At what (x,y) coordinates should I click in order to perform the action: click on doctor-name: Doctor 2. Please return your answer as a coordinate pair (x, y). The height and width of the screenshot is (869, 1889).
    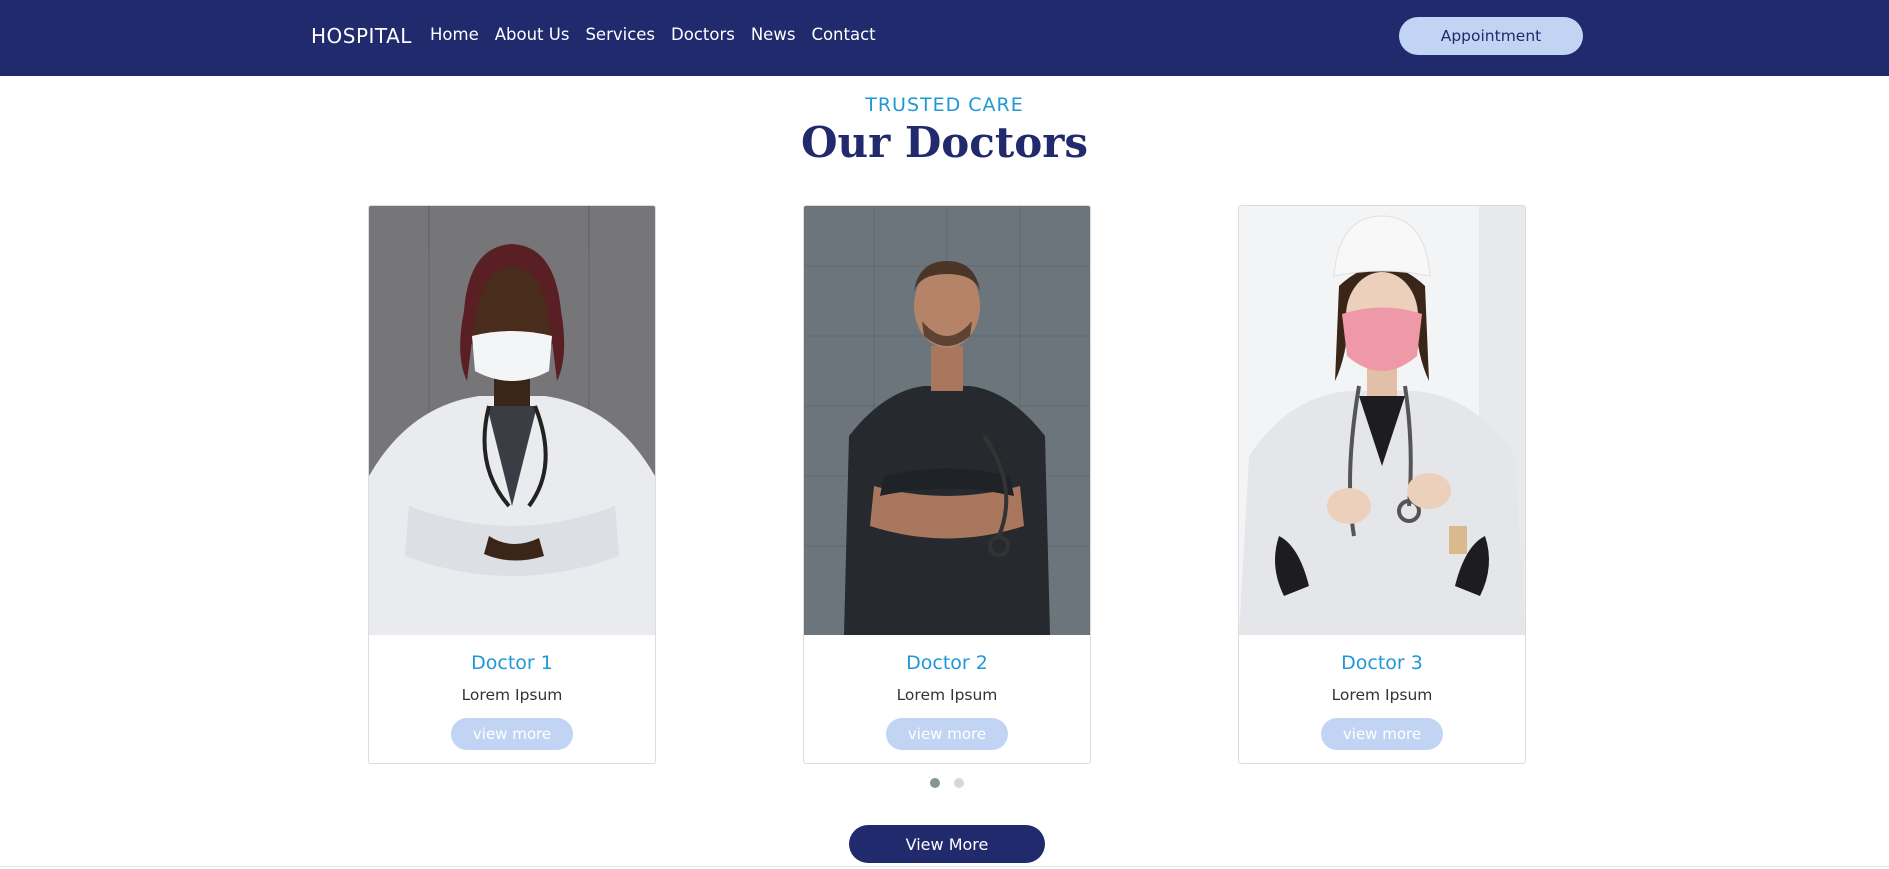
    Looking at the image, I should click on (947, 663).